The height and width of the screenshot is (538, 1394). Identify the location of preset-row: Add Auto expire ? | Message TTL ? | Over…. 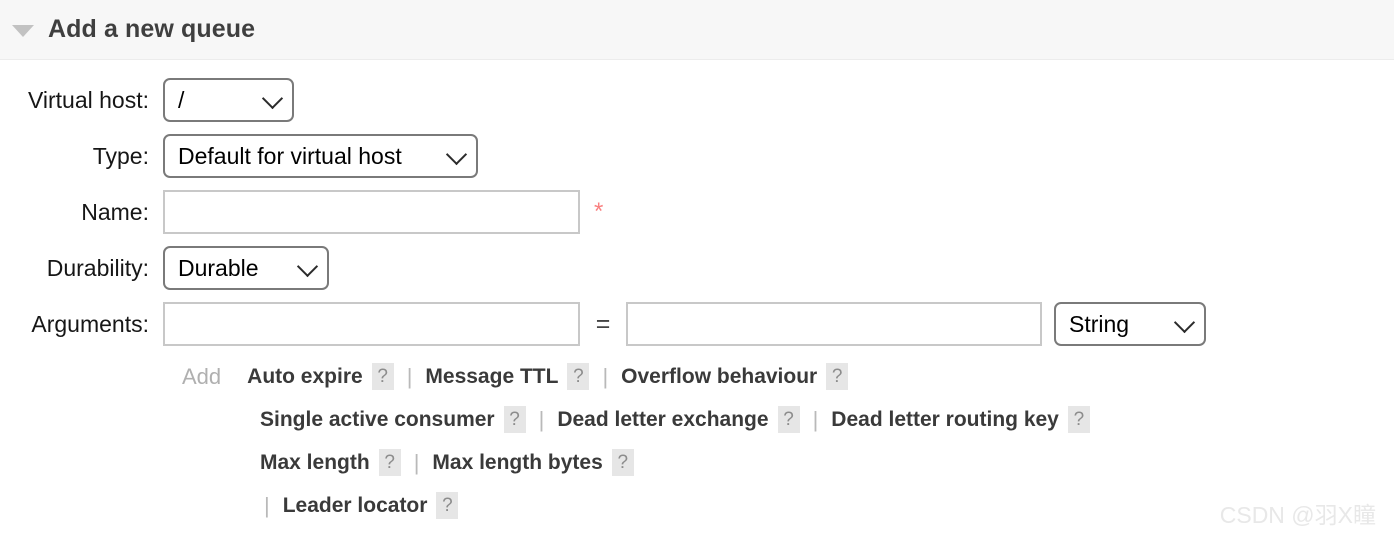
(788, 376).